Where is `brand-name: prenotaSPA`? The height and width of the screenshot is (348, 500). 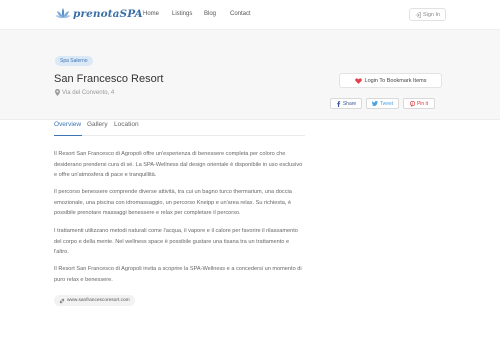
brand-name: prenotaSPA is located at coordinates (108, 14).